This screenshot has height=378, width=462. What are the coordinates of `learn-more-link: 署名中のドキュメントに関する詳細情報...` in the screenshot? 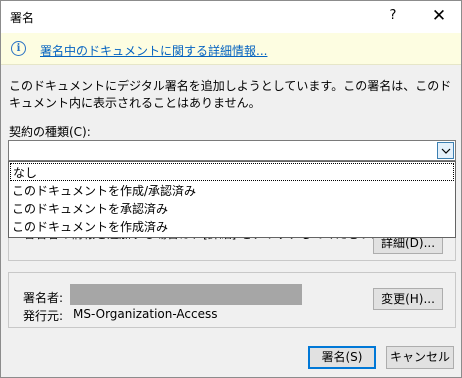 It's located at (153, 50).